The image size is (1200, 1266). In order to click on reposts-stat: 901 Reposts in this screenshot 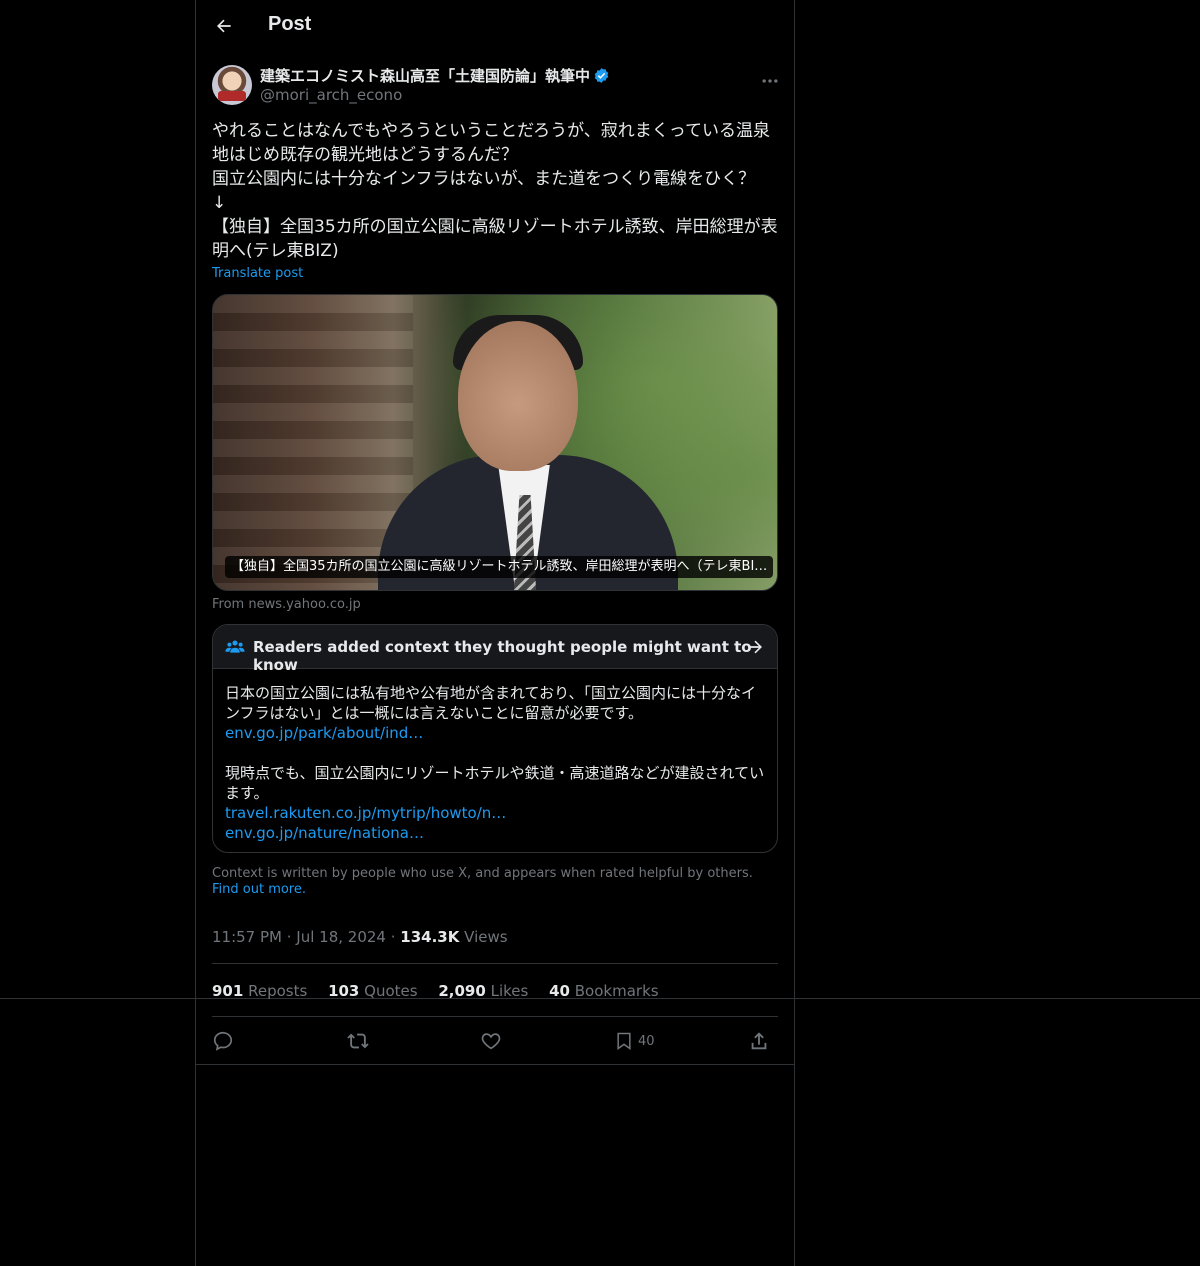, I will do `click(259, 991)`.